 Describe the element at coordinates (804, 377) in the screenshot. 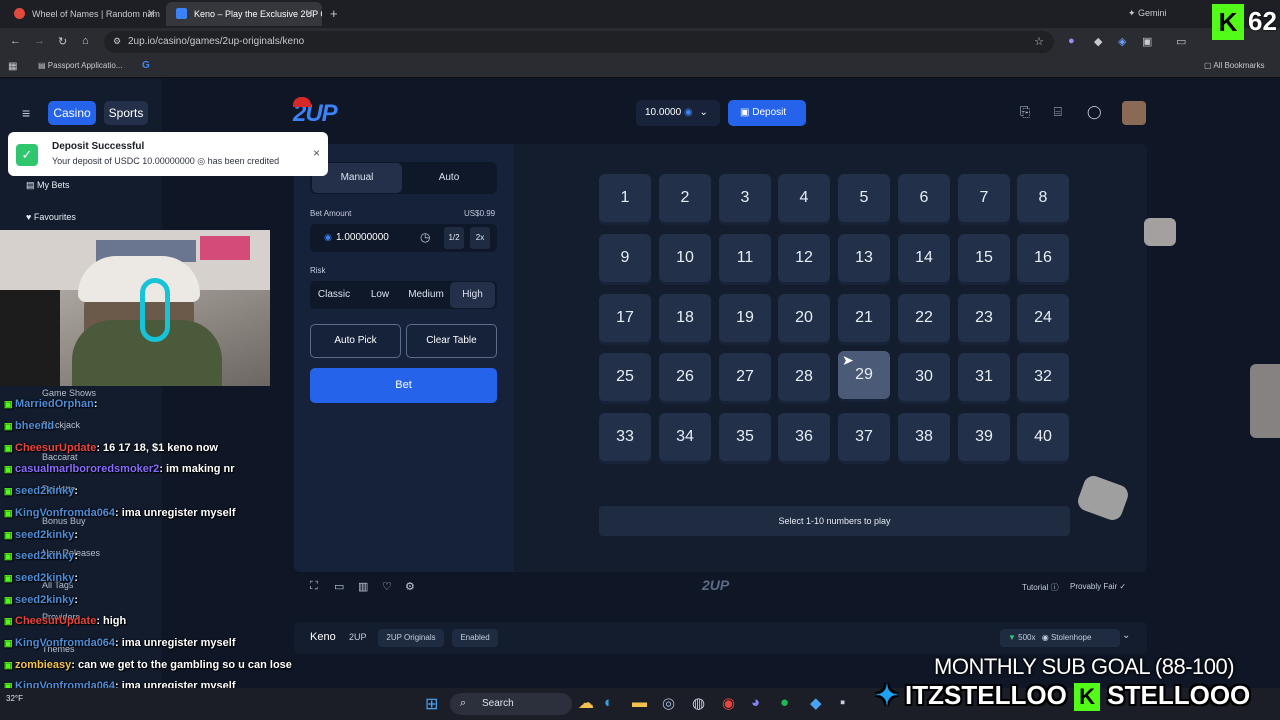

I see `keno-number-28: 28` at that location.